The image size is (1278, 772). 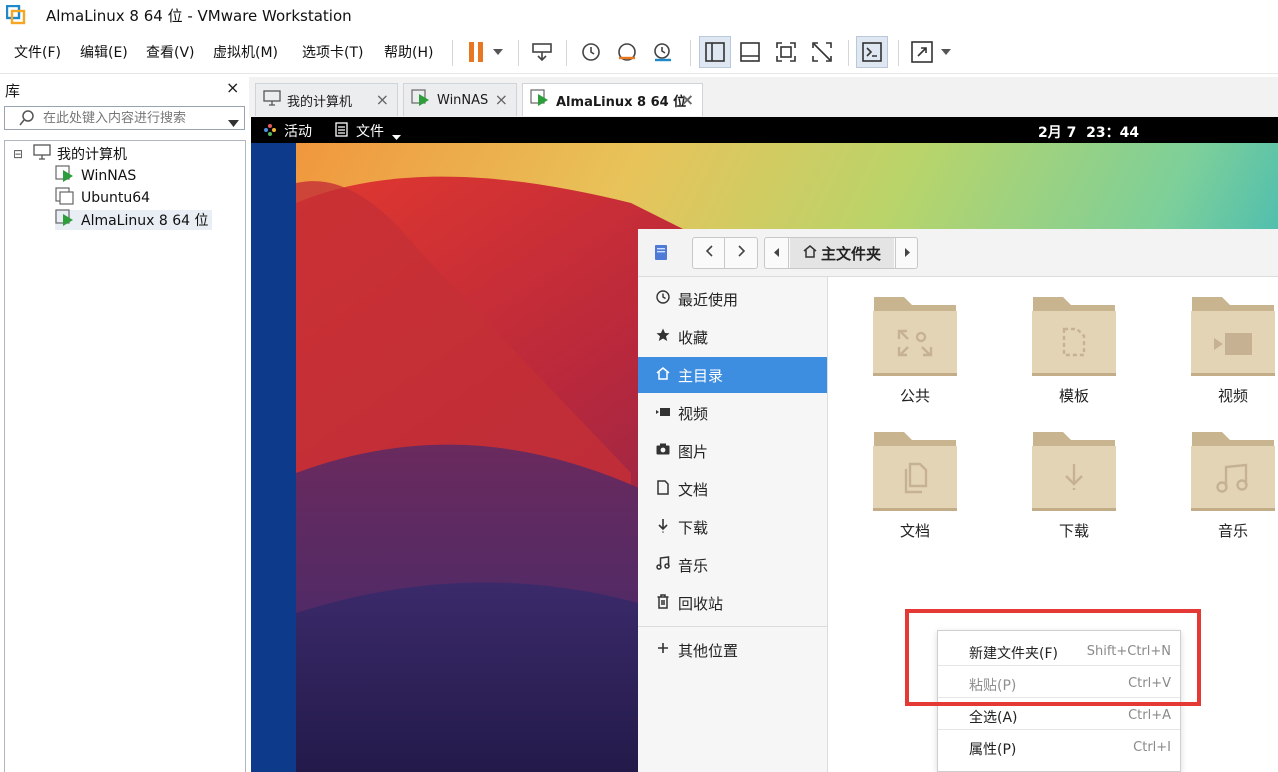 What do you see at coordinates (591, 52) in the screenshot?
I see `snapshot-icon` at bounding box center [591, 52].